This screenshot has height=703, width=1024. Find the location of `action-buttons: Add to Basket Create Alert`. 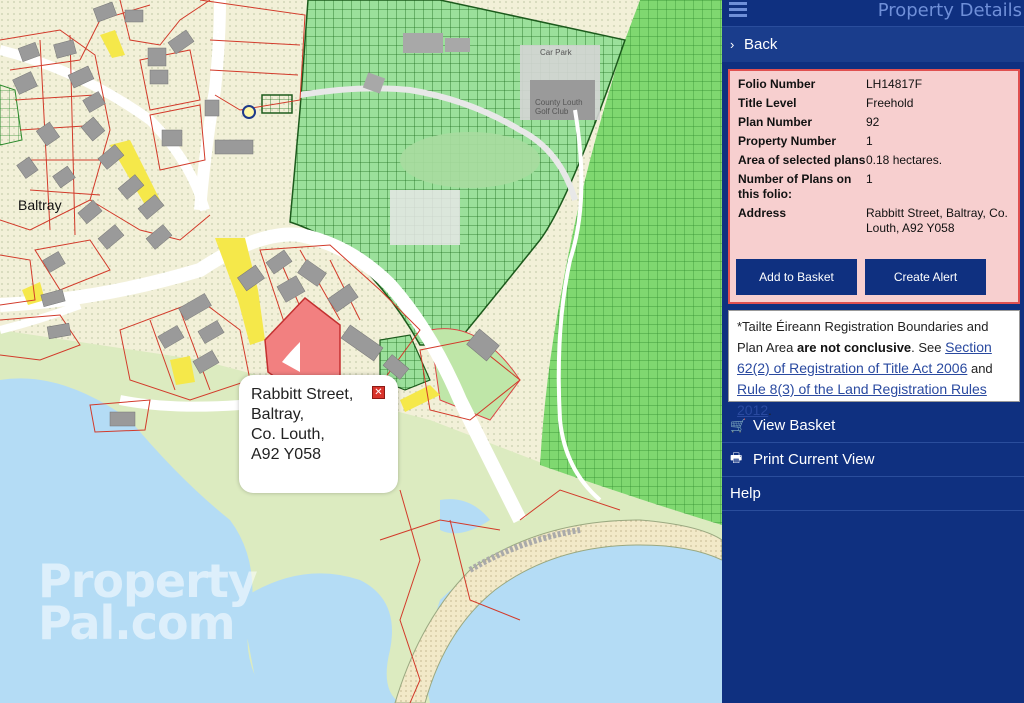

action-buttons: Add to Basket Create Alert is located at coordinates (861, 277).